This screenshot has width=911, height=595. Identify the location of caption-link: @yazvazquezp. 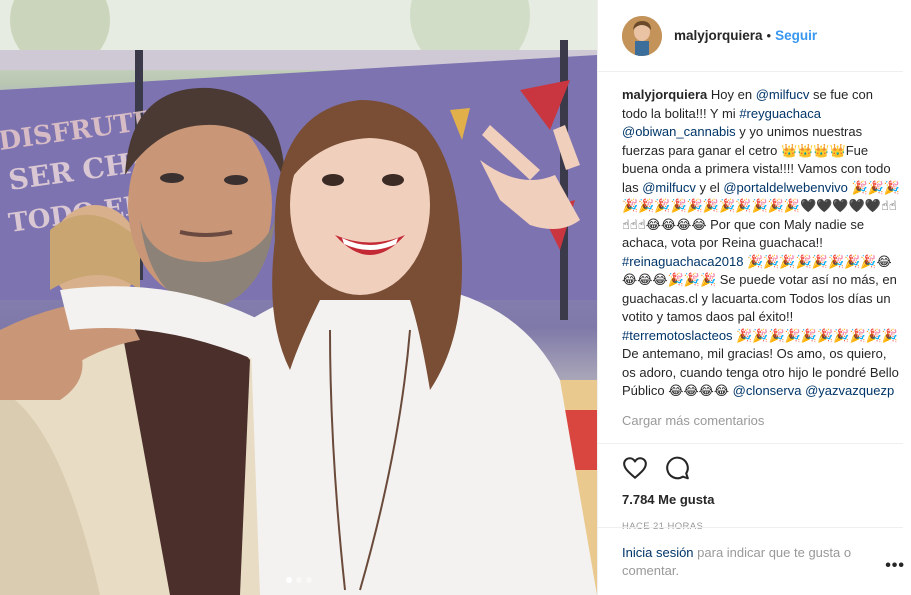
(849, 390).